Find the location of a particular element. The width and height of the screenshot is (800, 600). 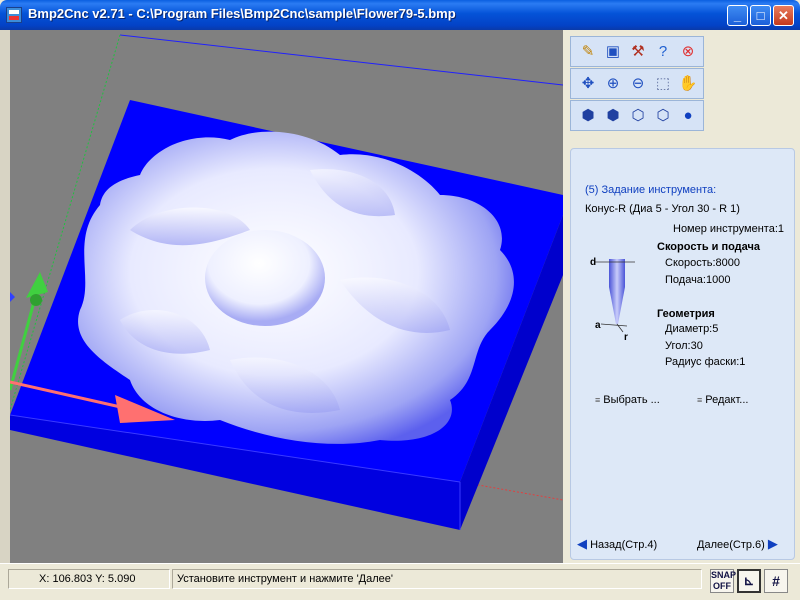

toolbar-view: ✥ ⊕ ⊖ ⬚ ✋ is located at coordinates (637, 83).